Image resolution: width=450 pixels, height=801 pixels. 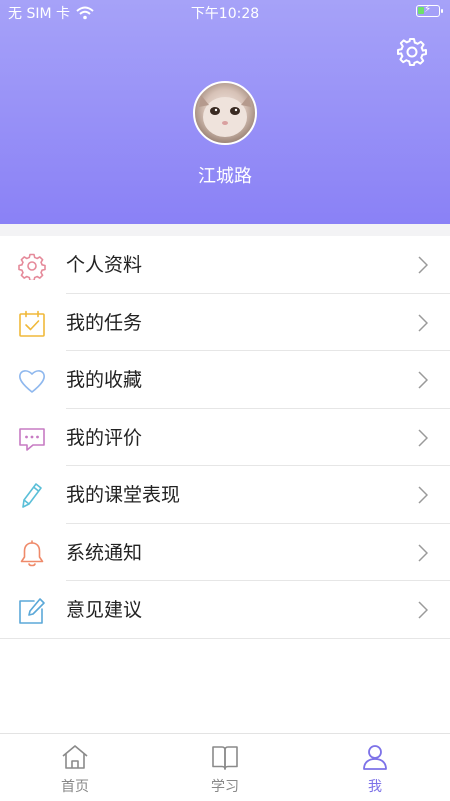 What do you see at coordinates (104, 322) in the screenshot?
I see `menu-item-label: 我的任务` at bounding box center [104, 322].